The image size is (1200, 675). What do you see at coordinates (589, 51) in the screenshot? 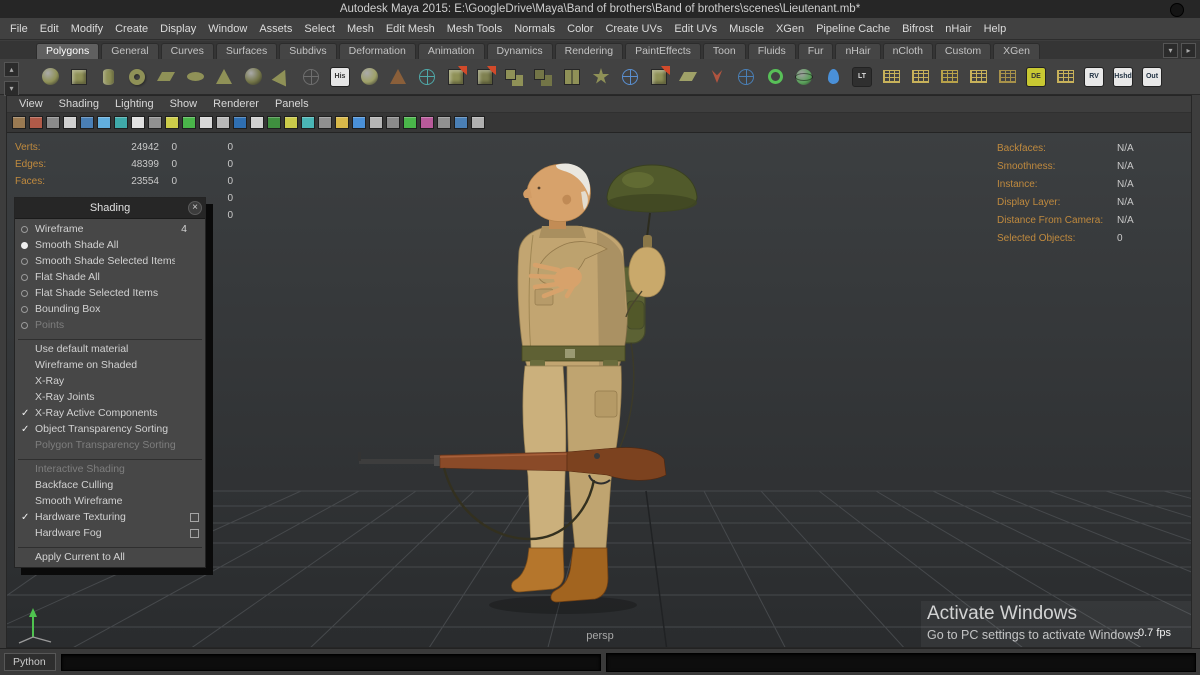
I see `shelf-tab: Rendering` at bounding box center [589, 51].